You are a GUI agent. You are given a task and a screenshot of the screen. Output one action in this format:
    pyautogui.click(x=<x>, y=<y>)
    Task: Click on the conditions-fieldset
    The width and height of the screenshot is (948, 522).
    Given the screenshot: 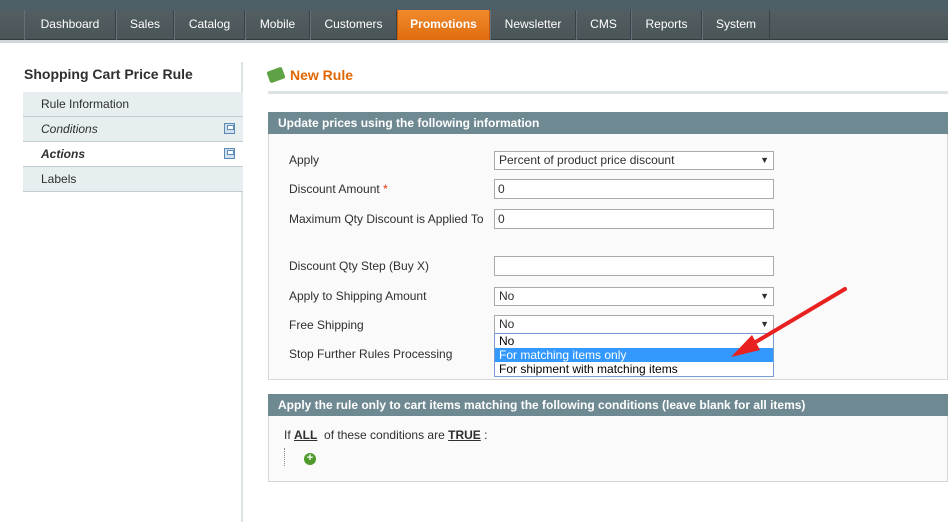 What is the action you would take?
    pyautogui.click(x=608, y=449)
    